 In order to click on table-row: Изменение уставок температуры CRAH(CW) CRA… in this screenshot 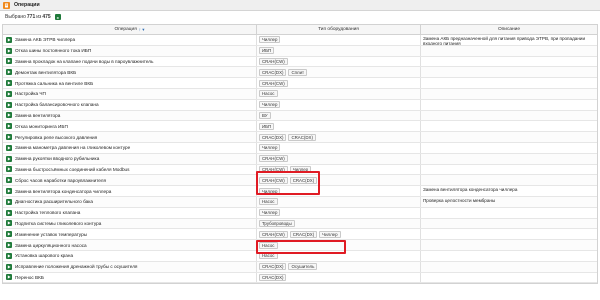, I will do `click(300, 235)`.